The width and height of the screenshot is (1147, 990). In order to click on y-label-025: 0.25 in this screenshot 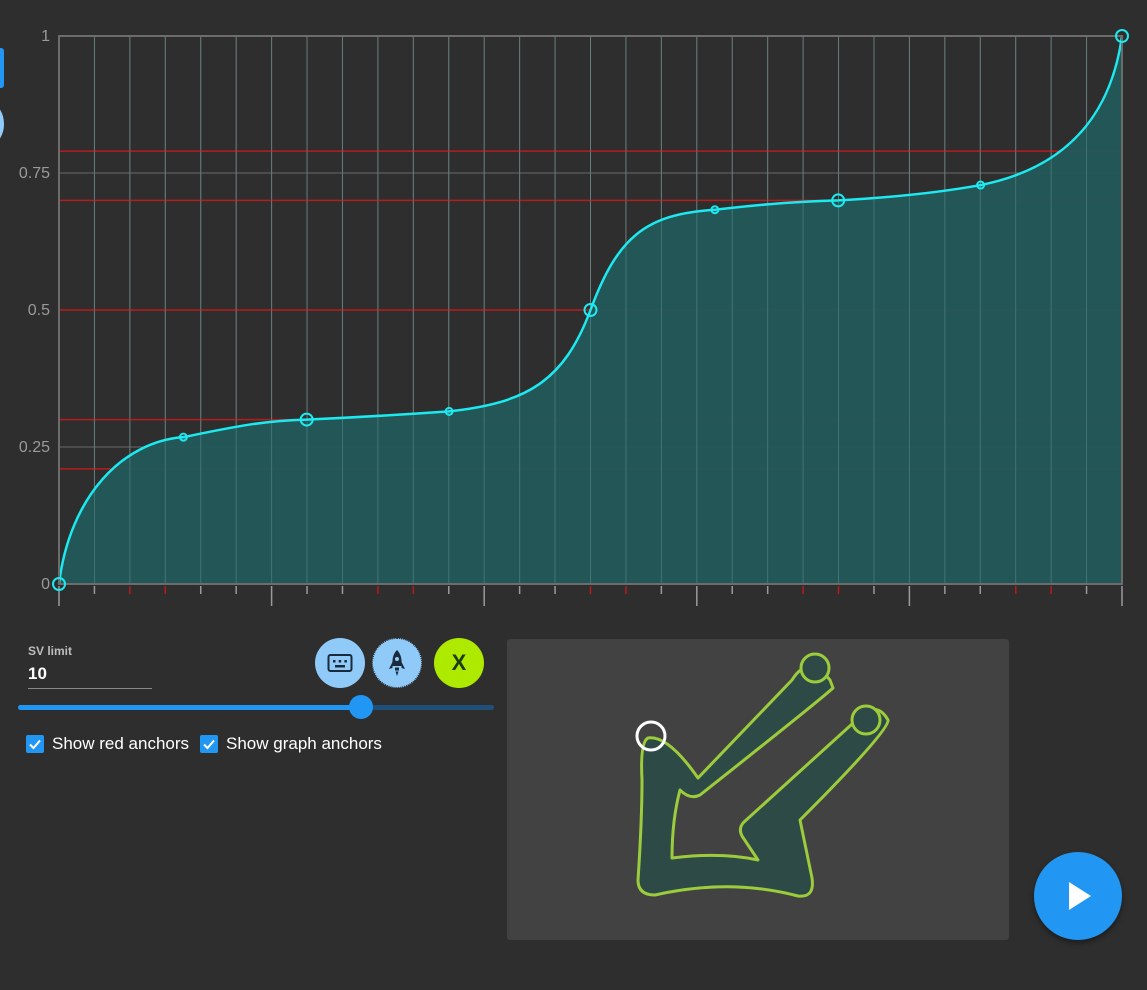, I will do `click(34, 447)`.